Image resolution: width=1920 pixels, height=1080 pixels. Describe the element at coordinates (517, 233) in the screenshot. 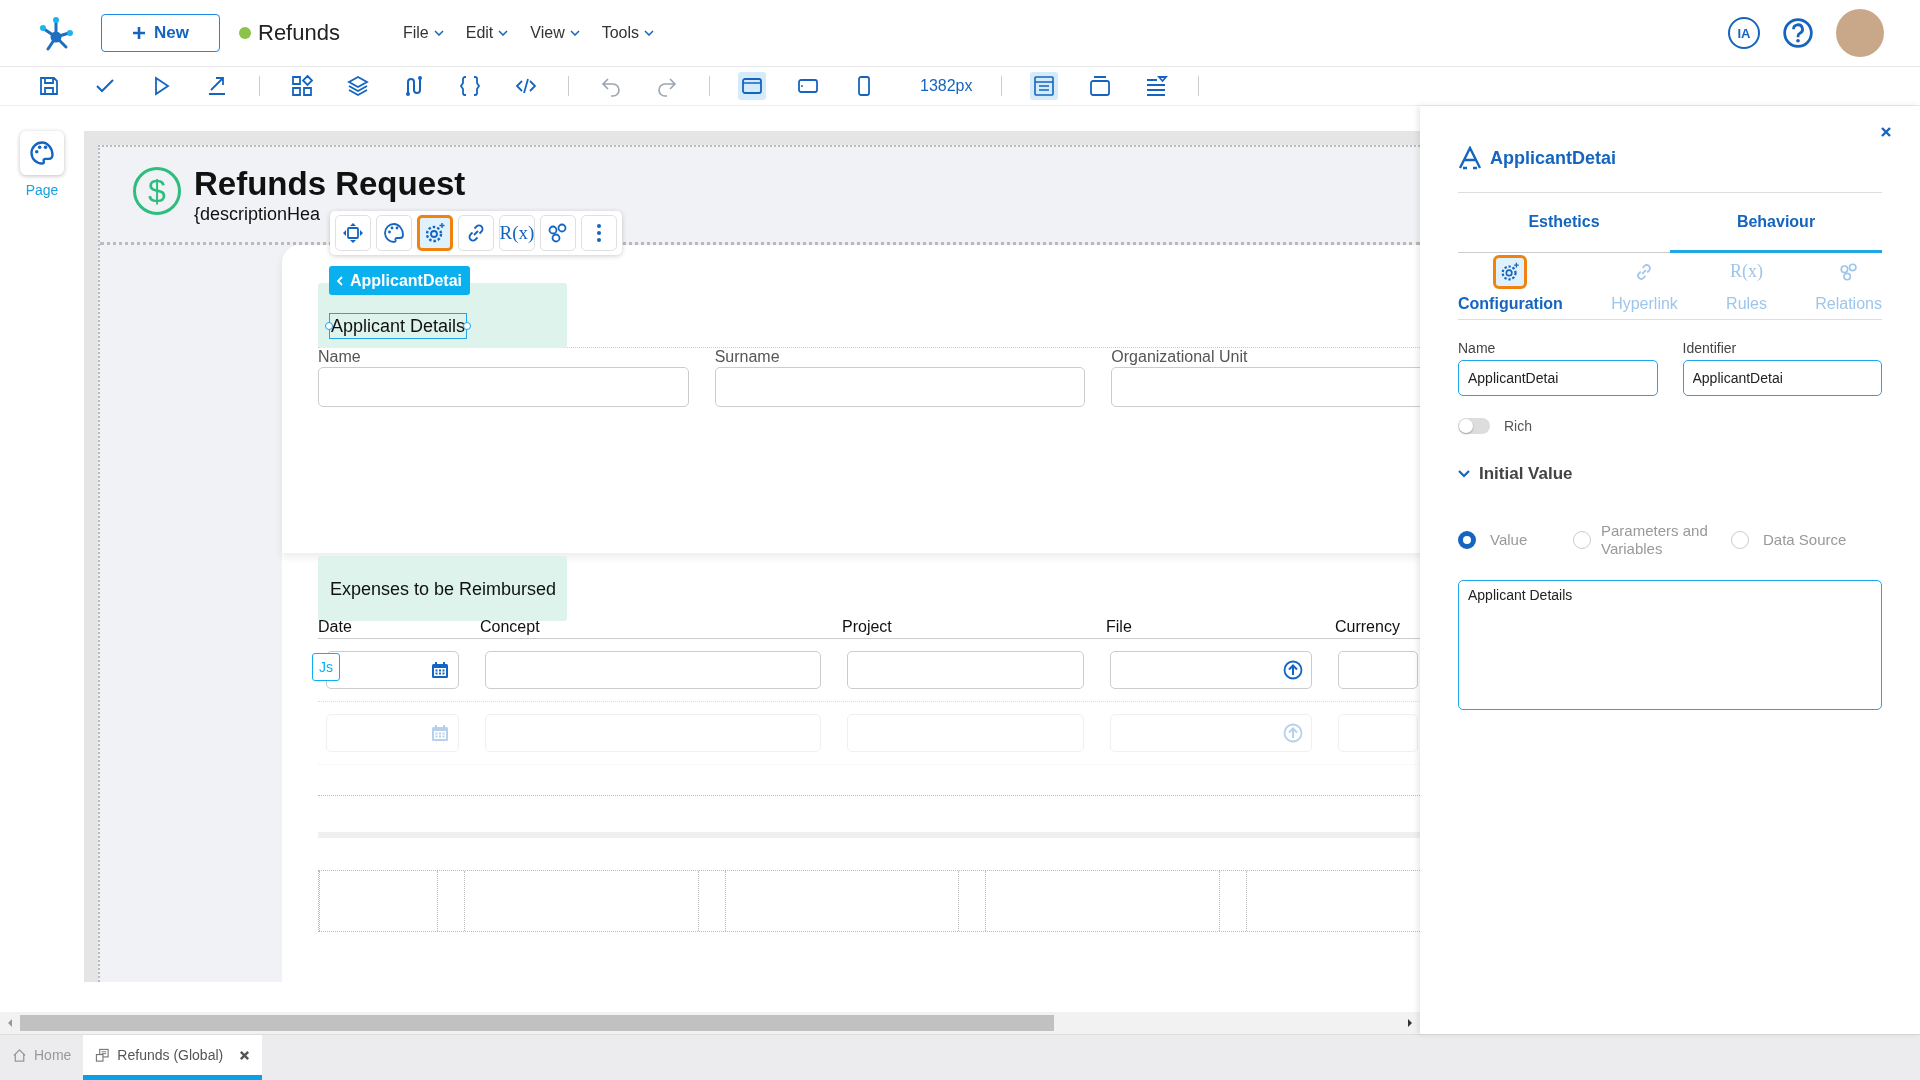

I see `rules-tool-button: R(x)` at that location.